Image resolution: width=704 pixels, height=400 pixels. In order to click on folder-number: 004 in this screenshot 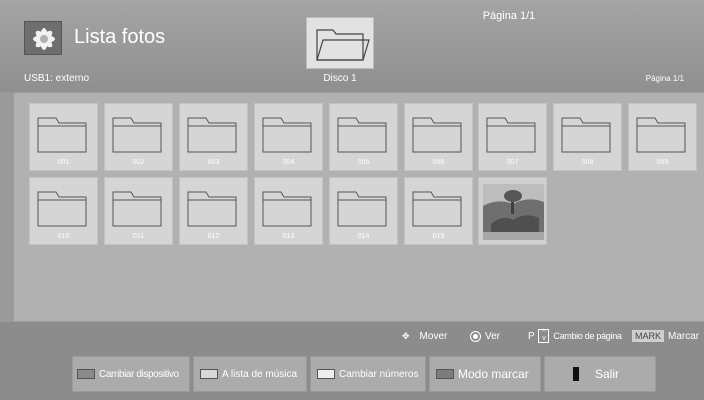, I will do `click(288, 162)`.